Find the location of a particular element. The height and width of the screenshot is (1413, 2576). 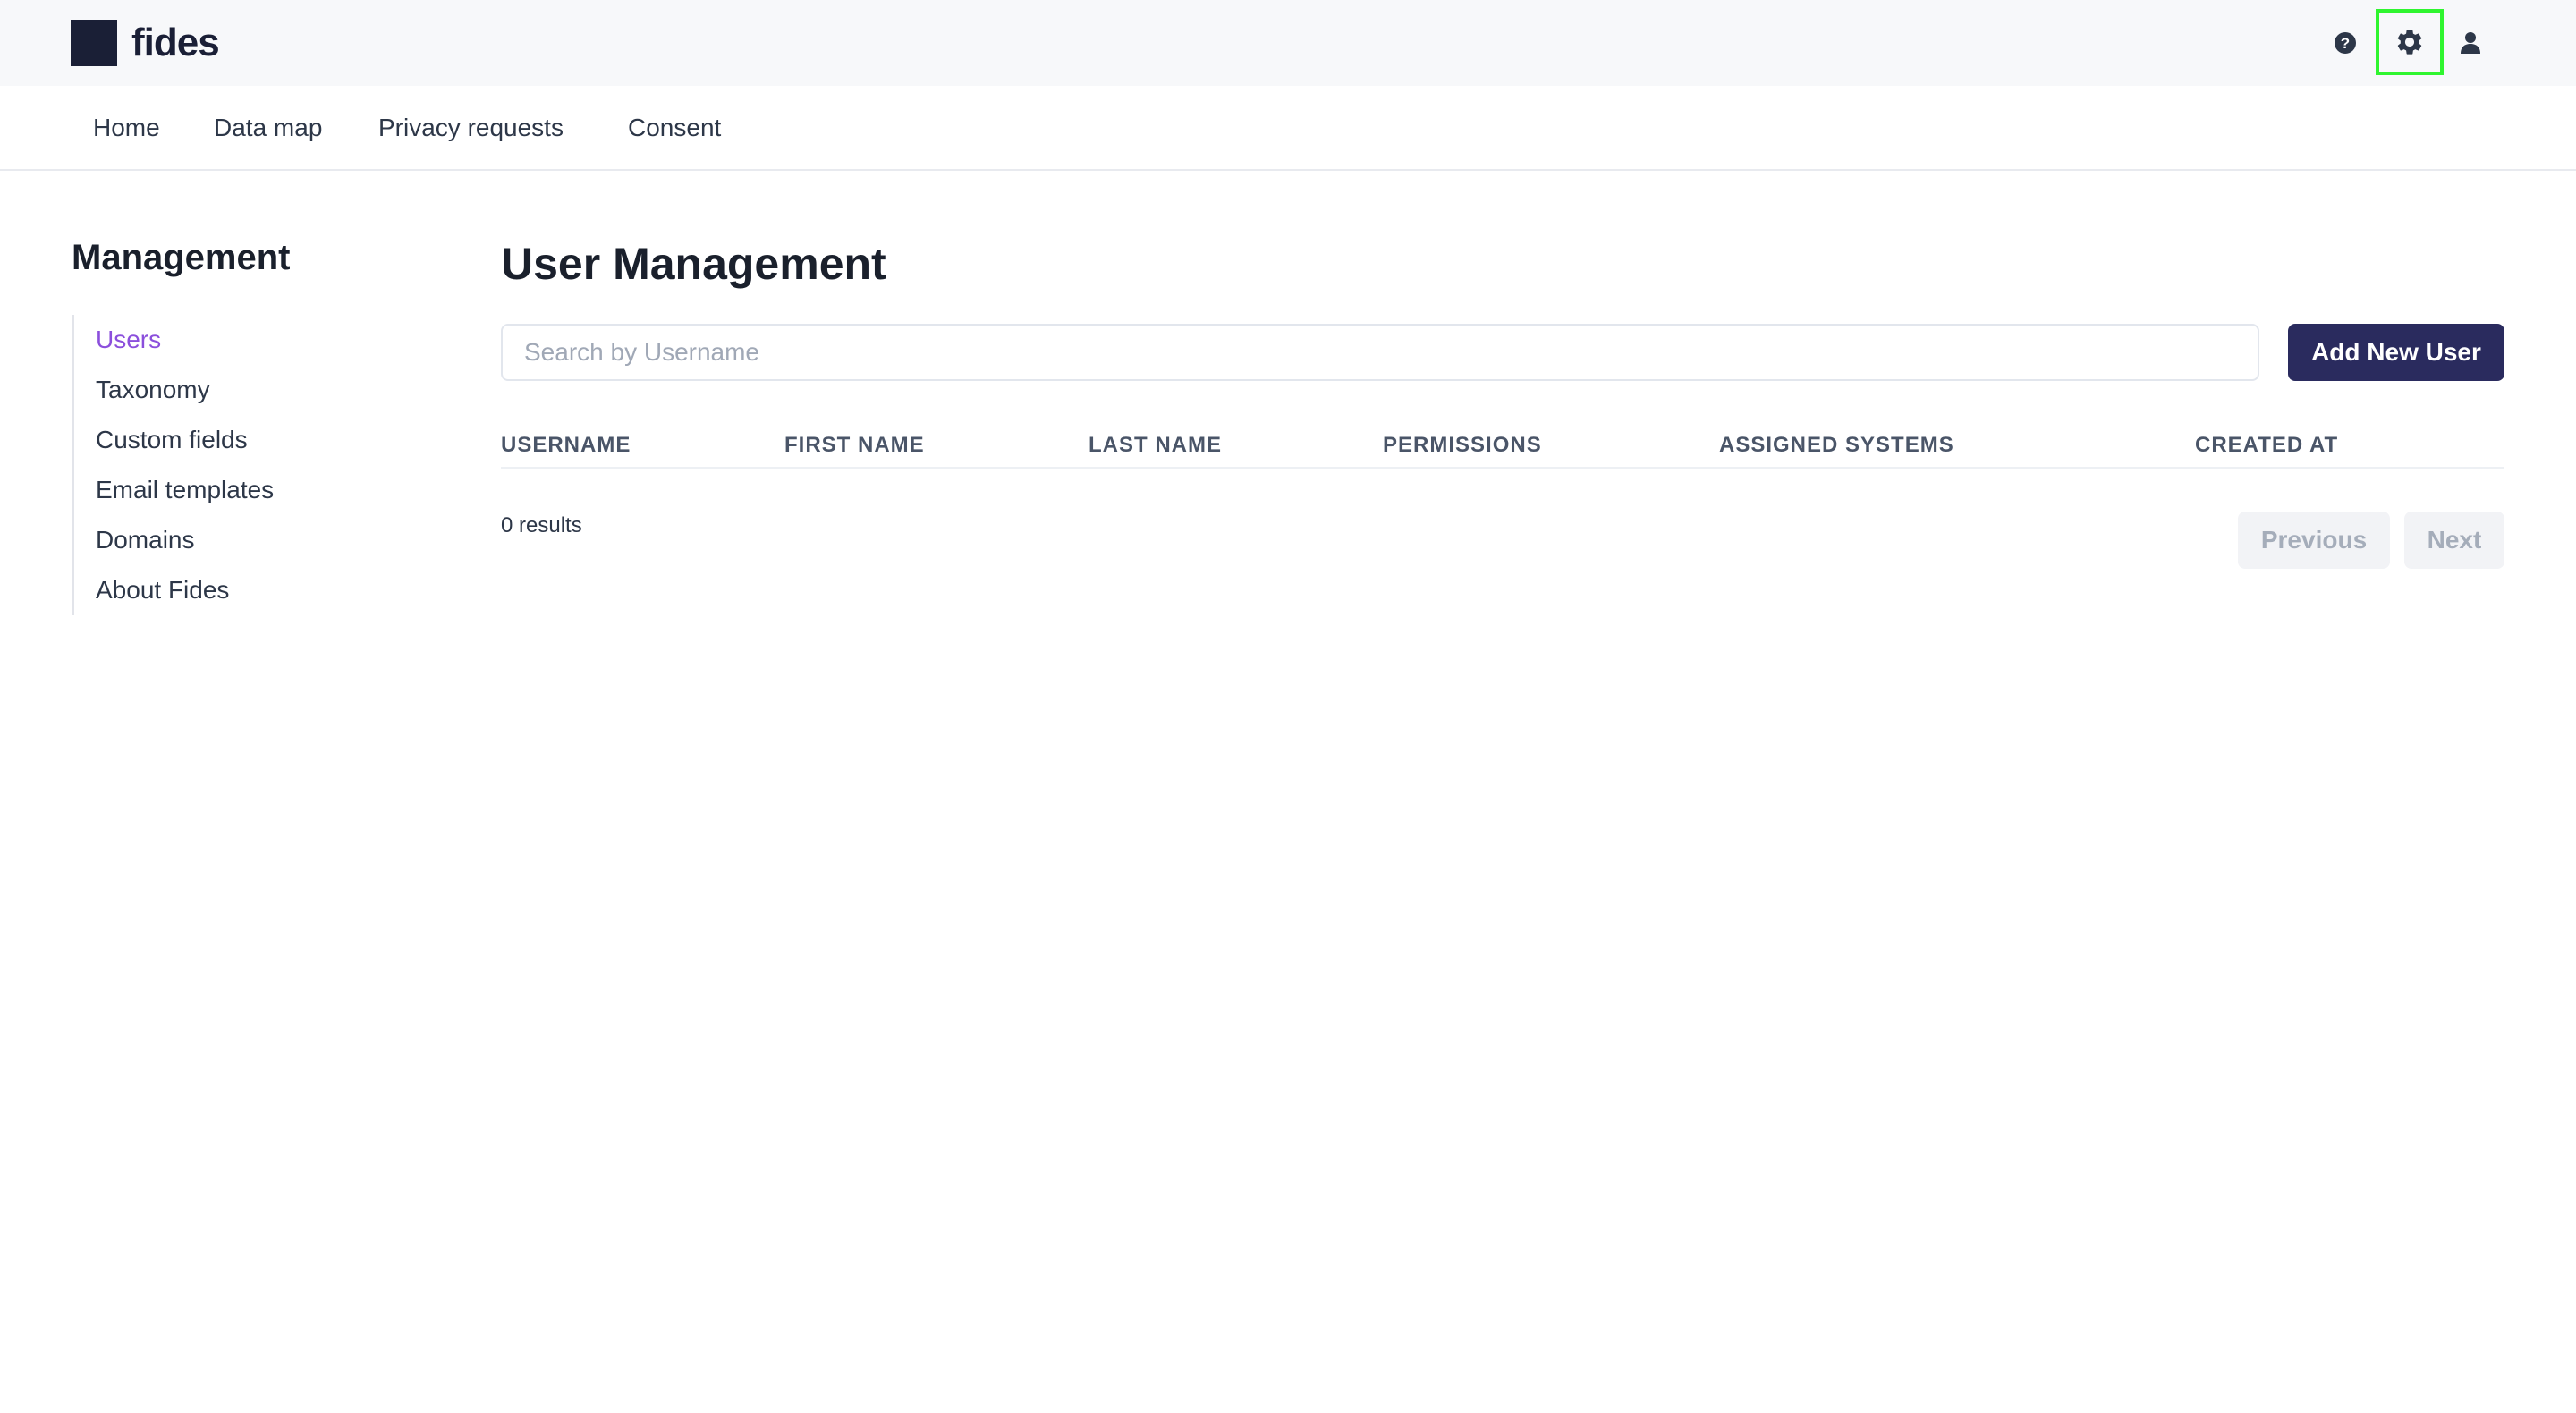

column-header-username: USERNAME is located at coordinates (566, 445).